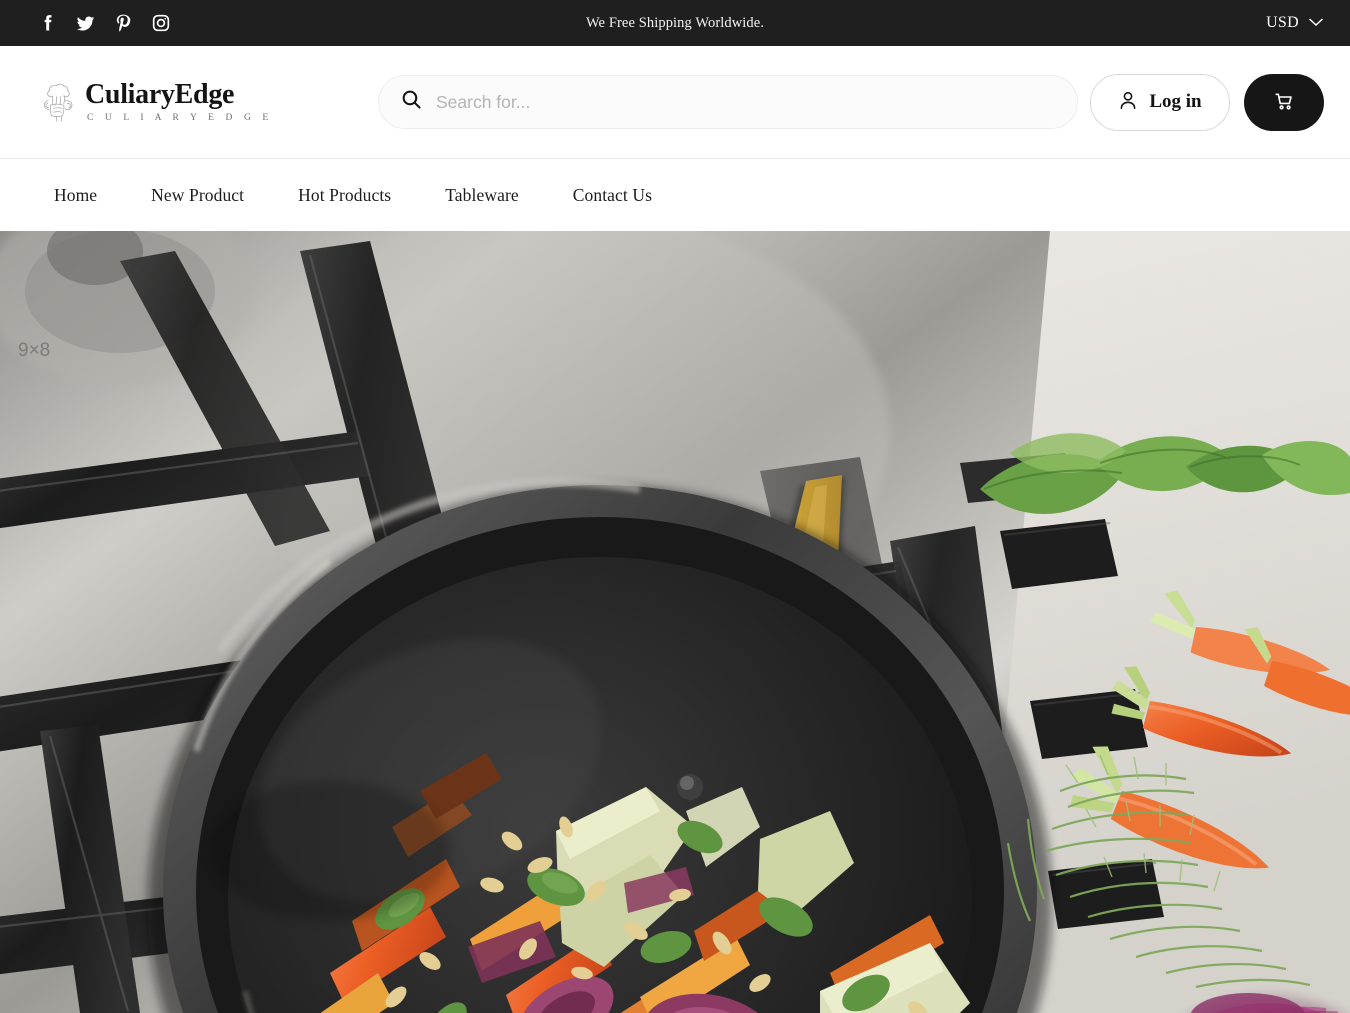 This screenshot has width=1350, height=1013. Describe the element at coordinates (58, 102) in the screenshot. I see `chef-sketch-icon` at that location.